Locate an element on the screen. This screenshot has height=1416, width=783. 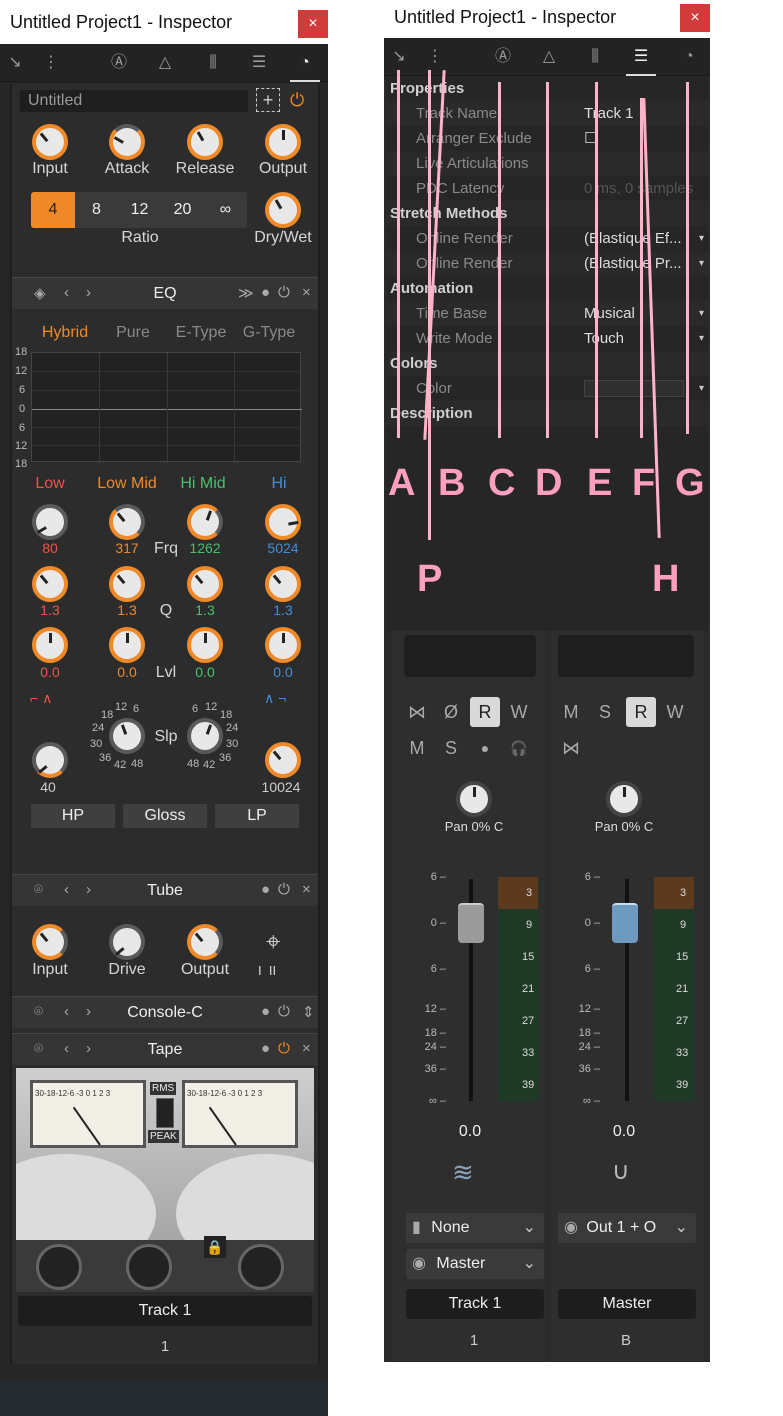
hi-q-knob is located at coordinates (283, 584).